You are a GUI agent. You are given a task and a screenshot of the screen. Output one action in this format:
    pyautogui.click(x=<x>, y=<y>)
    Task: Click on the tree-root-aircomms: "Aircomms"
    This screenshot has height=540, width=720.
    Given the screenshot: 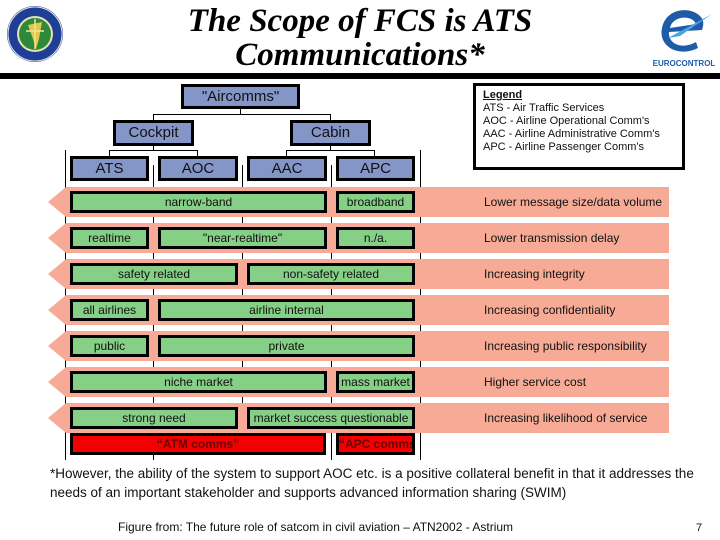 What is the action you would take?
    pyautogui.click(x=240, y=96)
    